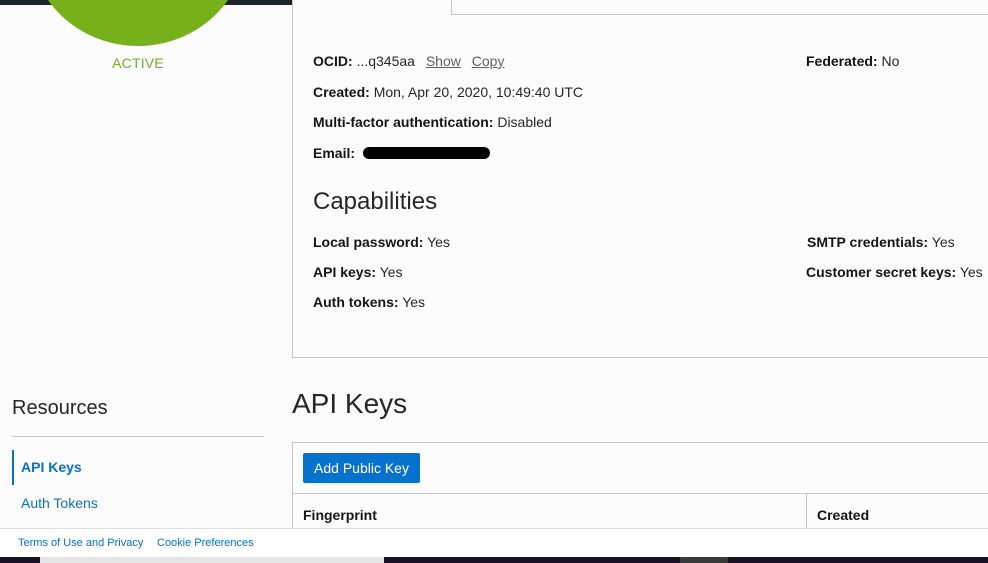 This screenshot has width=988, height=563. I want to click on email-label: Email:, so click(334, 153).